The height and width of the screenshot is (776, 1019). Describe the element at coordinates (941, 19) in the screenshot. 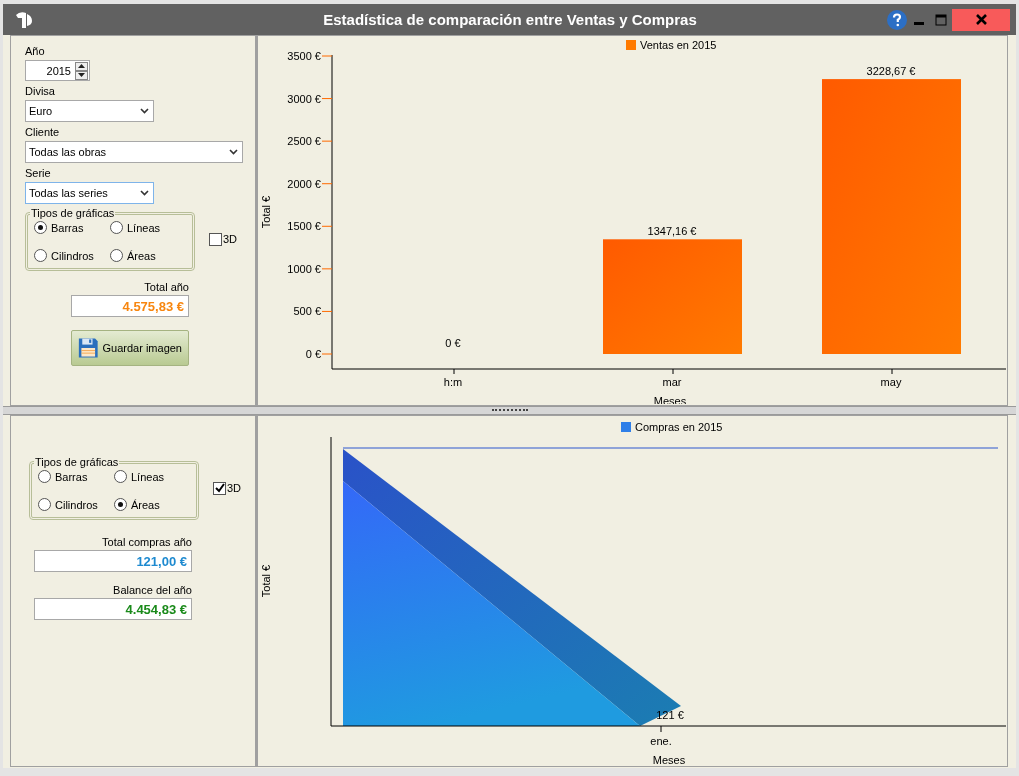

I see `maximize-icon` at that location.